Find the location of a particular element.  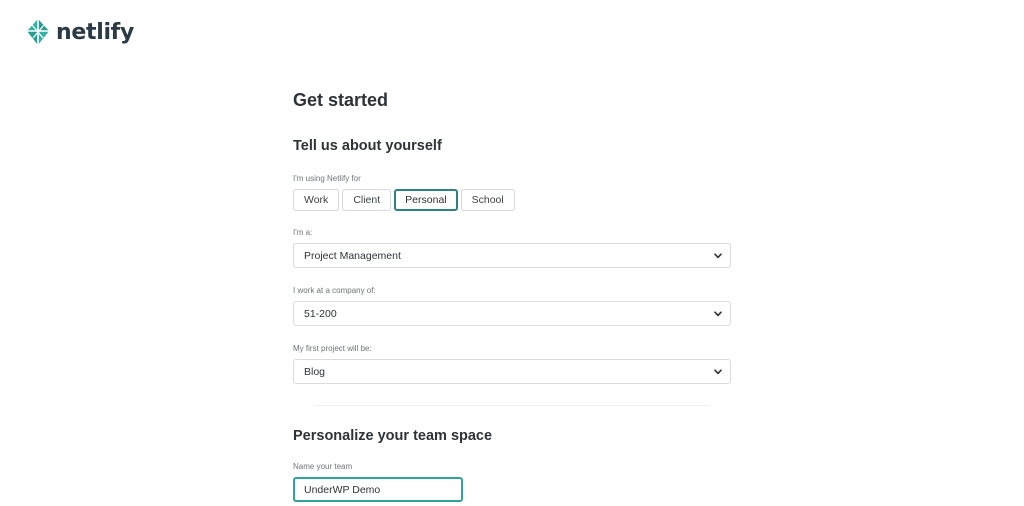

option-school-button: School is located at coordinates (487, 200).